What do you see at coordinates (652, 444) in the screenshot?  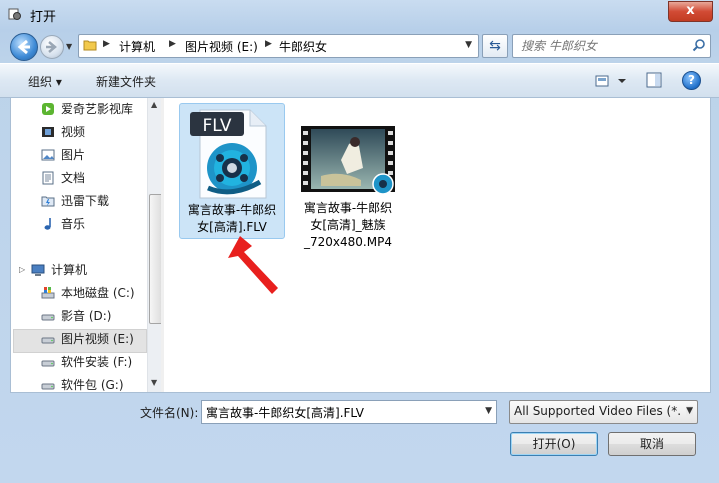 I see `cancel-button: 取消` at bounding box center [652, 444].